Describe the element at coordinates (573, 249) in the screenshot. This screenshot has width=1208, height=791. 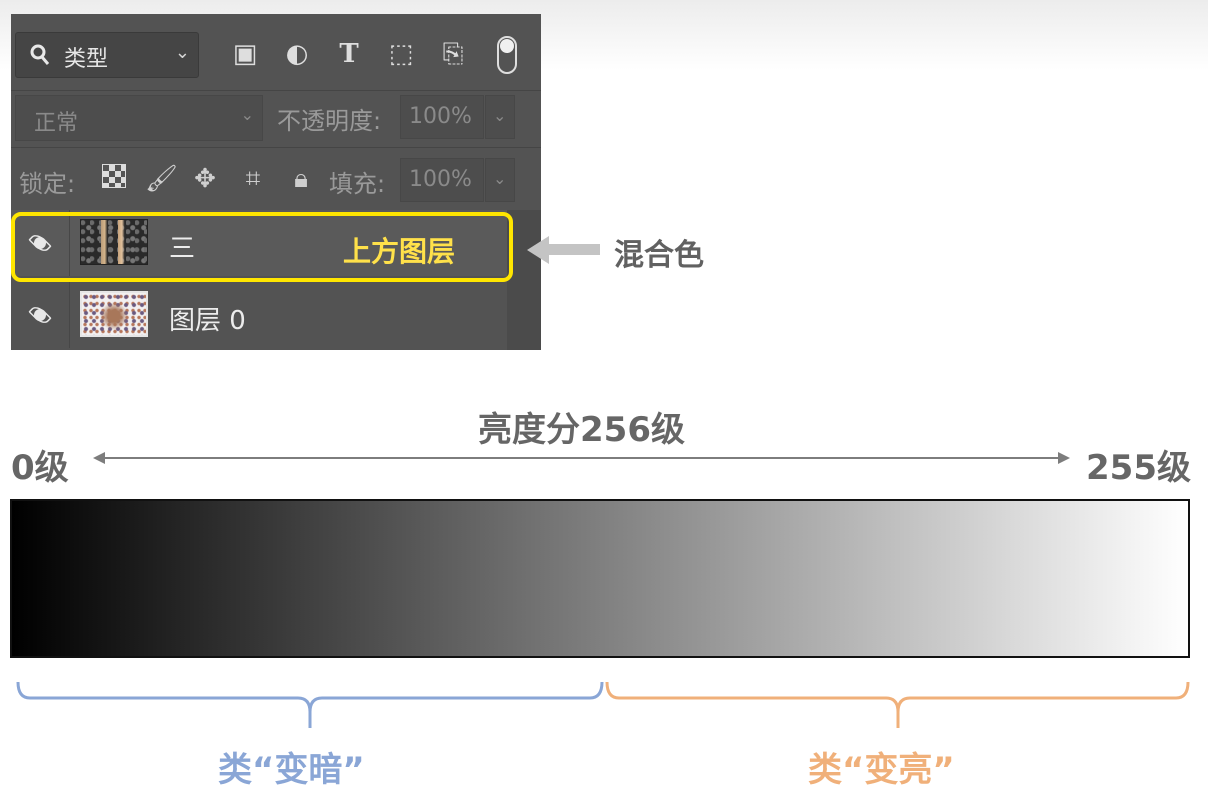
I see `arrow-stem` at that location.